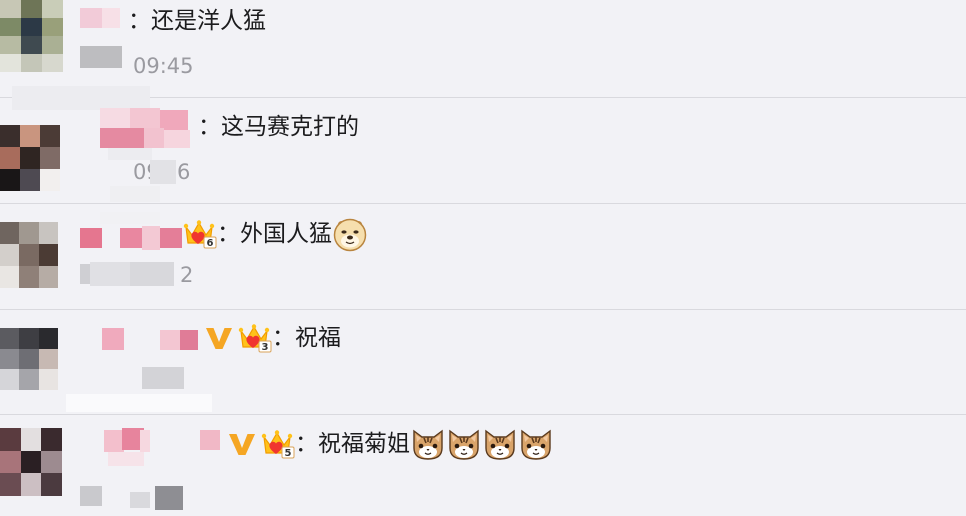  What do you see at coordinates (146, 172) in the screenshot?
I see `comment-timestamp-fragment: 09` at bounding box center [146, 172].